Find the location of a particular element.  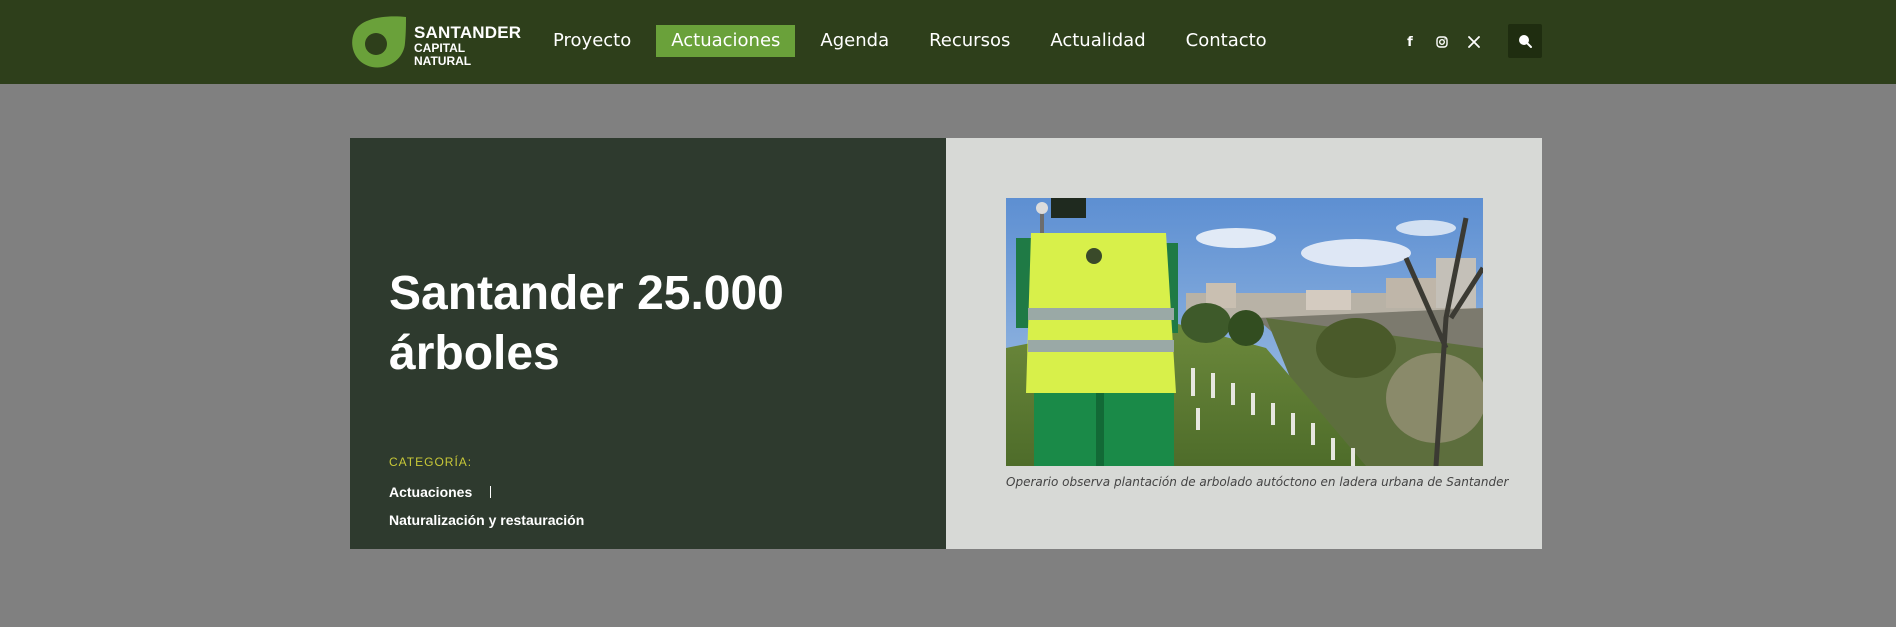

facebook-icon: f is located at coordinates (1410, 42).